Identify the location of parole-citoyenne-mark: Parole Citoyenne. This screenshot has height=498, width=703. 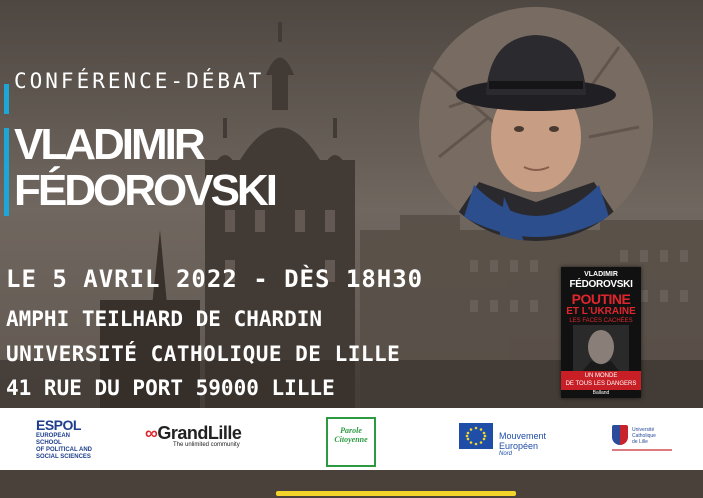
(351, 435).